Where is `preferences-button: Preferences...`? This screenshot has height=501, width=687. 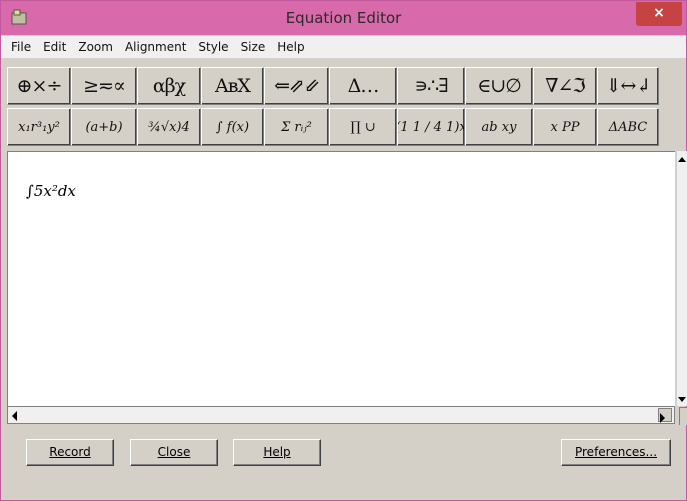
preferences-button: Preferences... is located at coordinates (616, 452).